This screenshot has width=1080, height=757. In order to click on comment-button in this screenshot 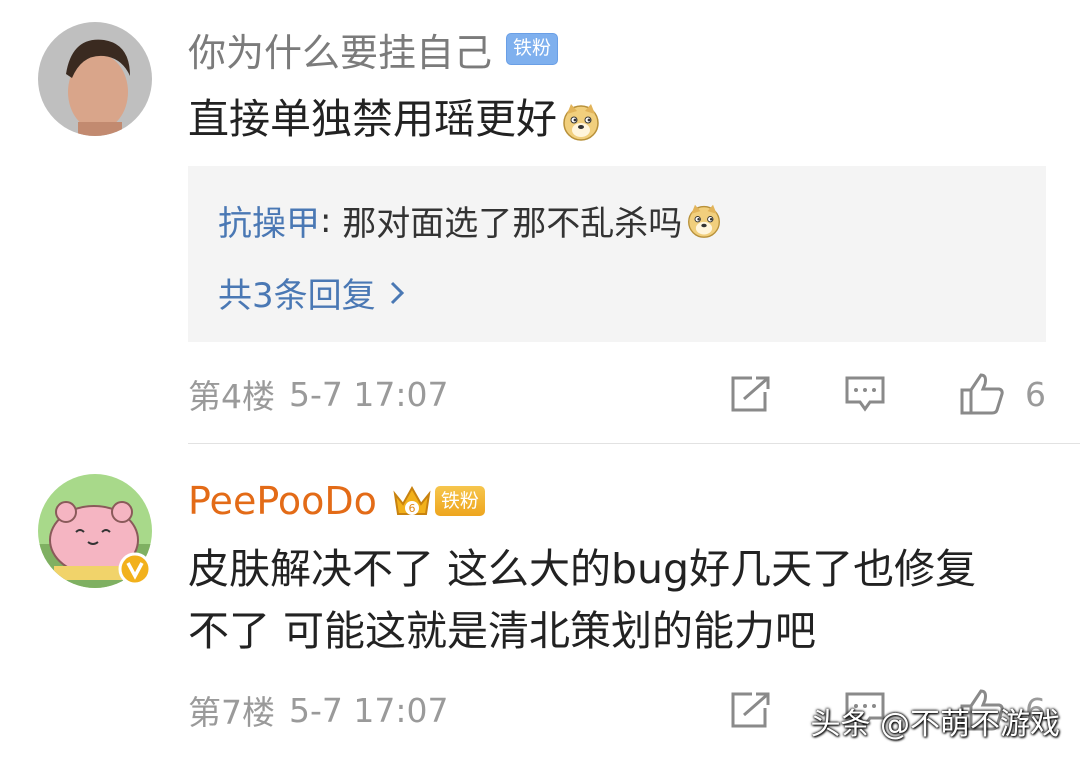, I will do `click(865, 394)`.